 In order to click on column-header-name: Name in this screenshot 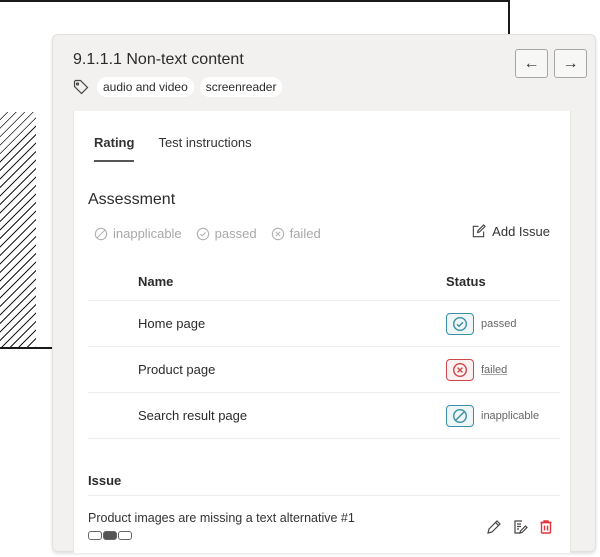, I will do `click(156, 281)`.